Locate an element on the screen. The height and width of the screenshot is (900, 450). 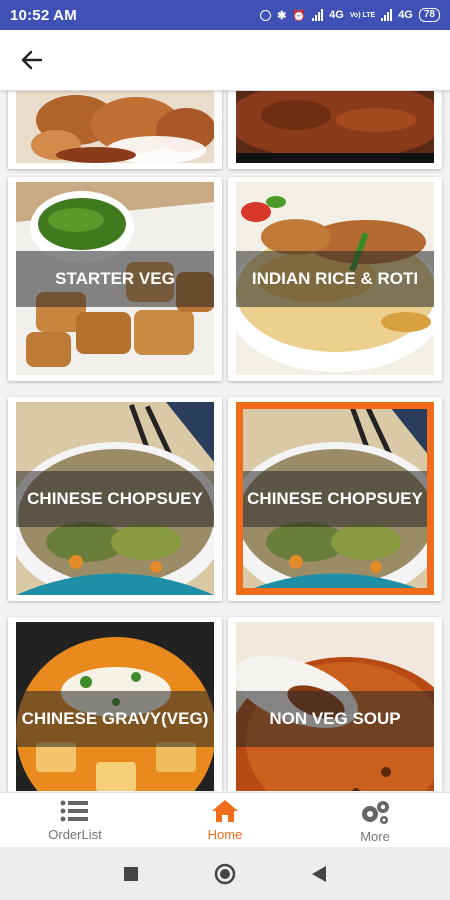
category-tile: STARTER VEG is located at coordinates (115, 279).